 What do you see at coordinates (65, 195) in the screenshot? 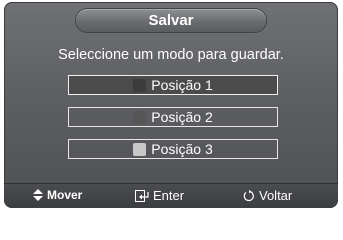
I see `move-label: Mover` at bounding box center [65, 195].